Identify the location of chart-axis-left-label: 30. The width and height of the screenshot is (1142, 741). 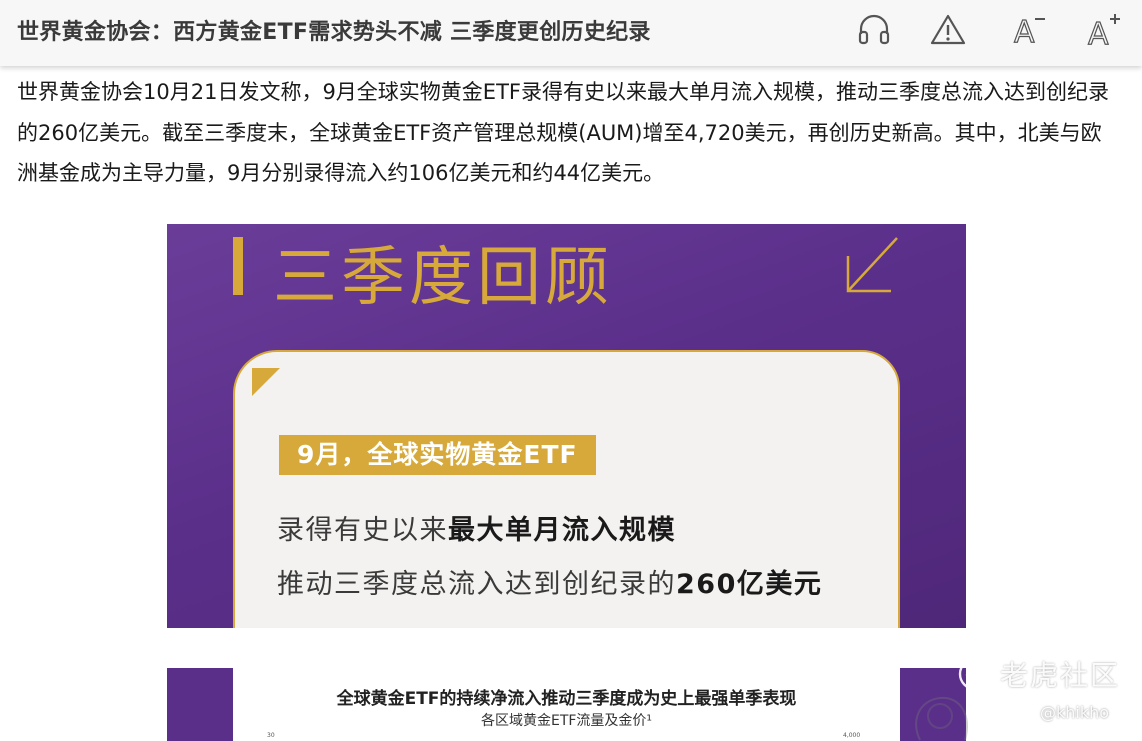
(271, 735).